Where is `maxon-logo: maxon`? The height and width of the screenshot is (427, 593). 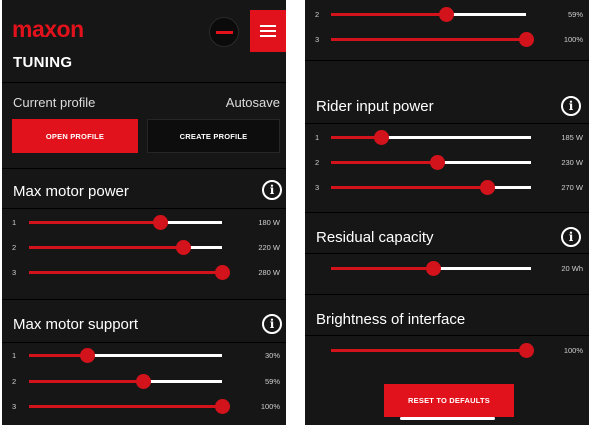 maxon-logo: maxon is located at coordinates (48, 29).